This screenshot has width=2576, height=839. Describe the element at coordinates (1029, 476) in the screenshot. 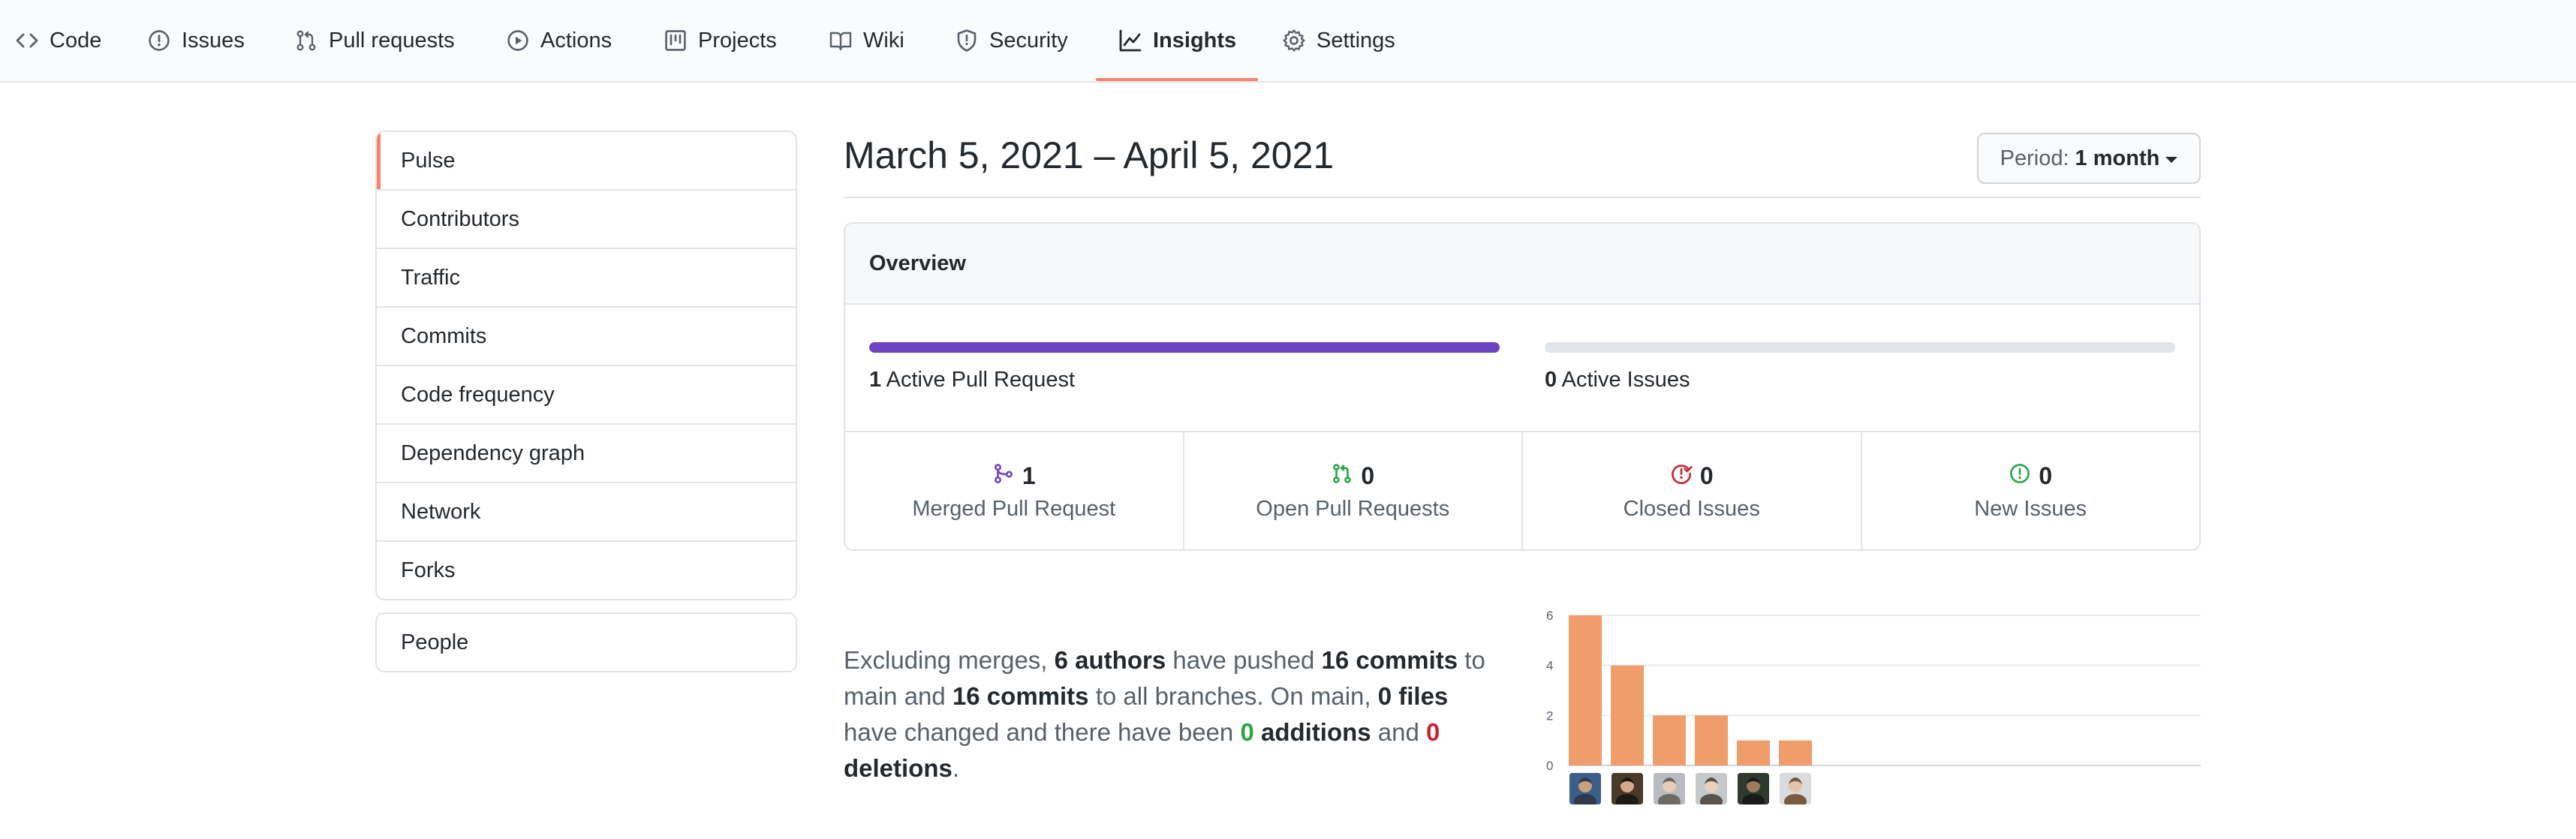

I see `stat-count: 1` at that location.